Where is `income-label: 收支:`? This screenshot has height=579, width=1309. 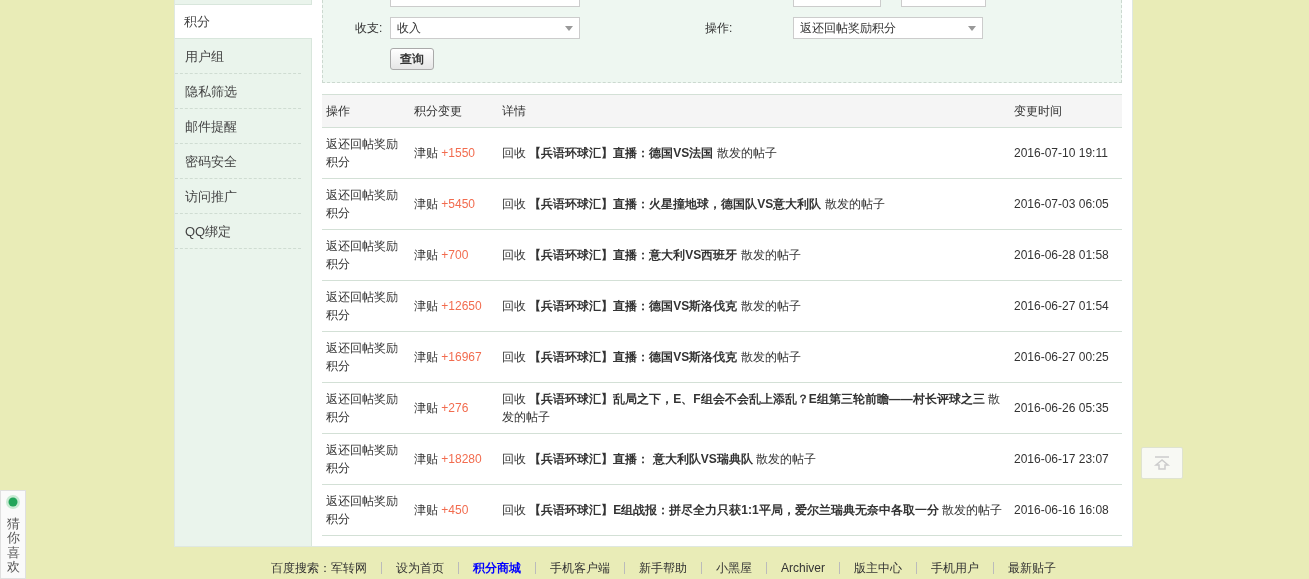
income-label: 收支: is located at coordinates (369, 28).